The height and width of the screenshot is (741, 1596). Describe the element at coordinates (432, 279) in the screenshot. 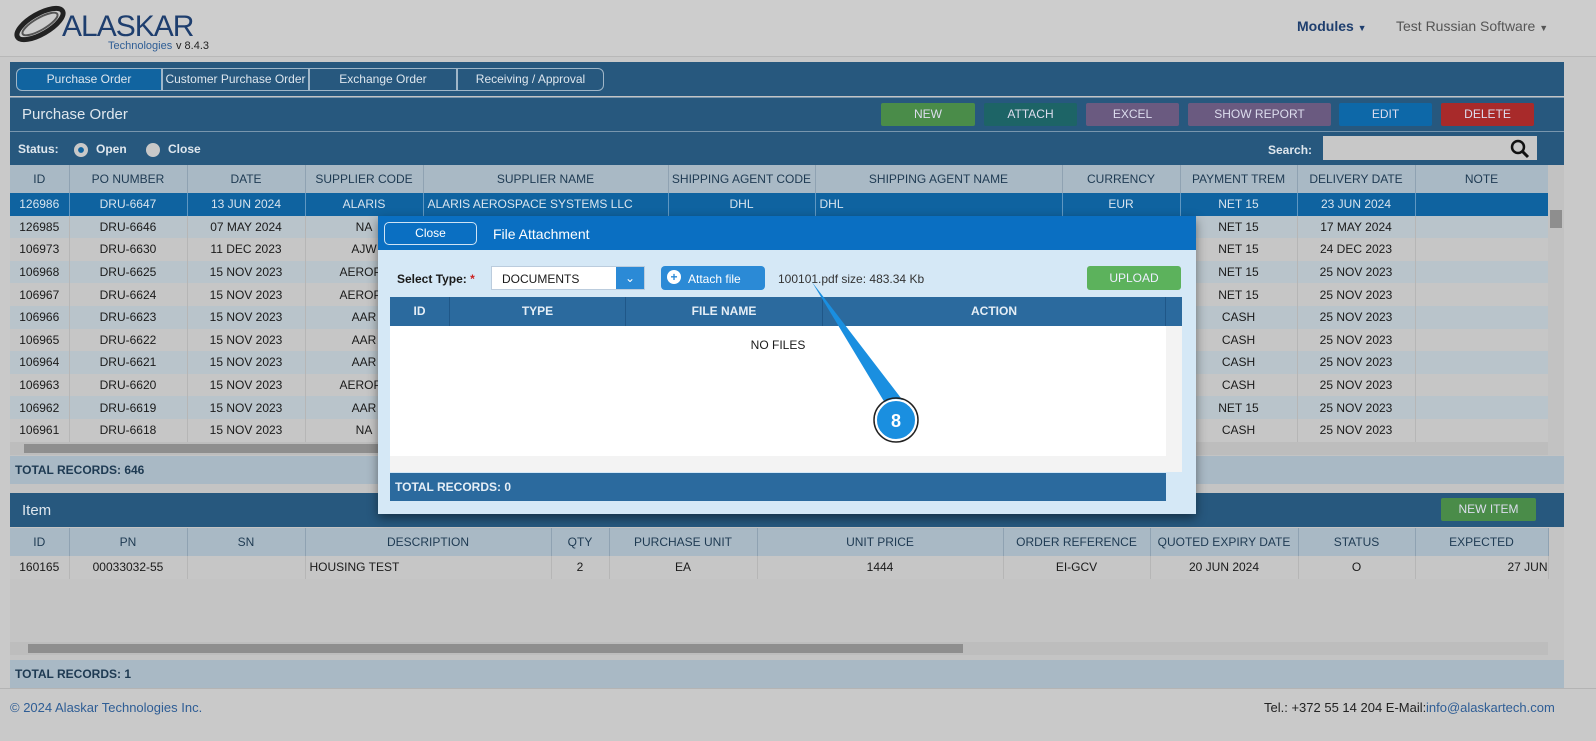

I see `select-type-text: Select Type:` at that location.